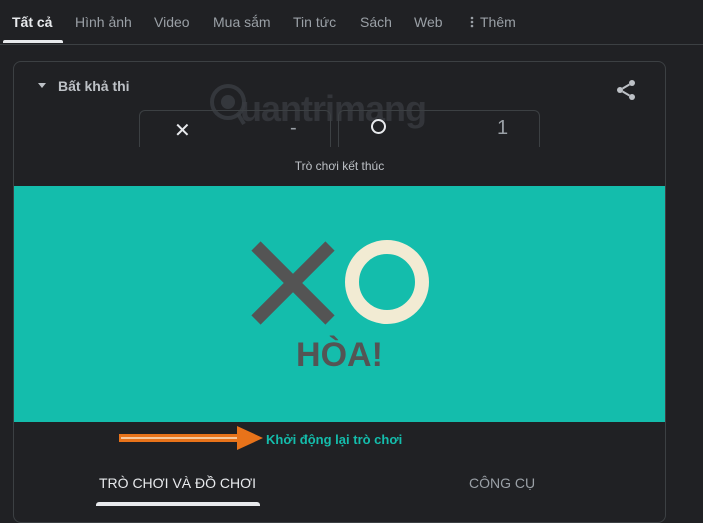  I want to click on active-bottom-tab-indicator, so click(178, 504).